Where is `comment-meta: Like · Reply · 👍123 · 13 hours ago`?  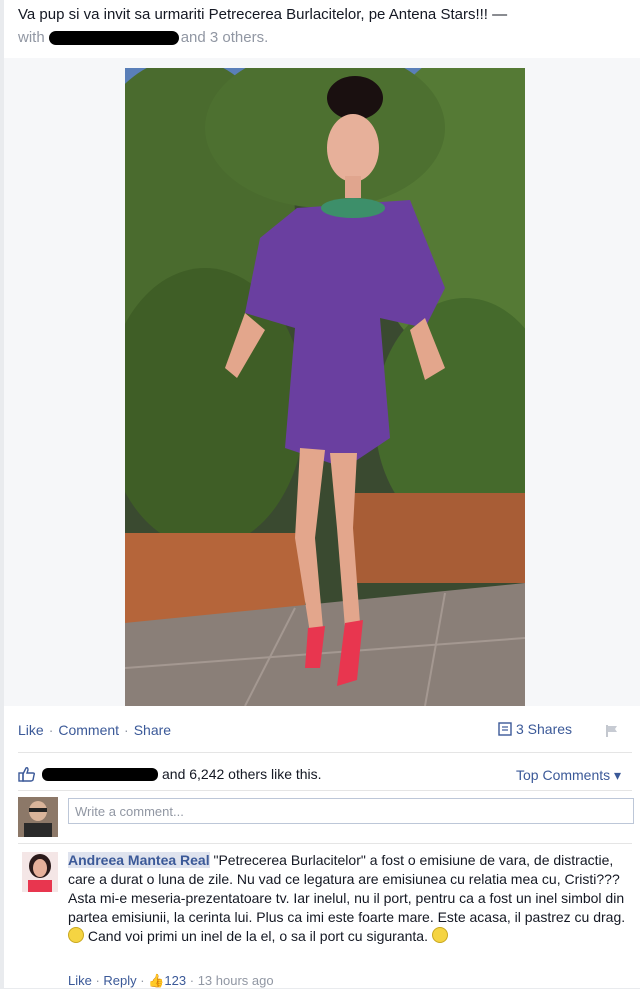
comment-meta: Like · Reply · 👍123 · 13 hours ago is located at coordinates (171, 980).